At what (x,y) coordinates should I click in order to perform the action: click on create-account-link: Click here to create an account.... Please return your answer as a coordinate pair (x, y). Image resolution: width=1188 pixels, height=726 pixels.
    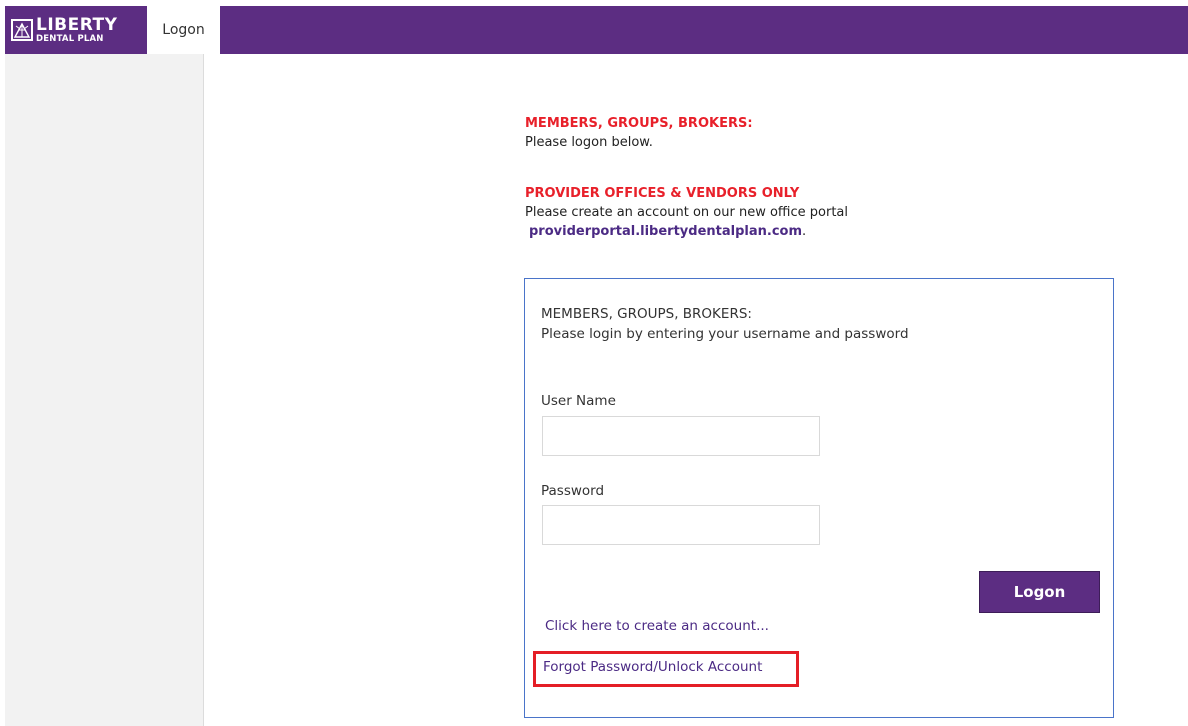
    Looking at the image, I should click on (657, 626).